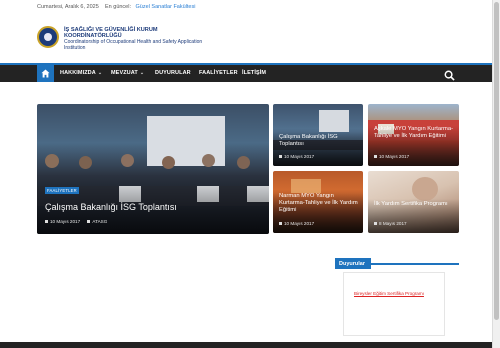  What do you see at coordinates (68, 7) in the screenshot?
I see `current-date: Cumartesi, Aralık 6, 2025` at bounding box center [68, 7].